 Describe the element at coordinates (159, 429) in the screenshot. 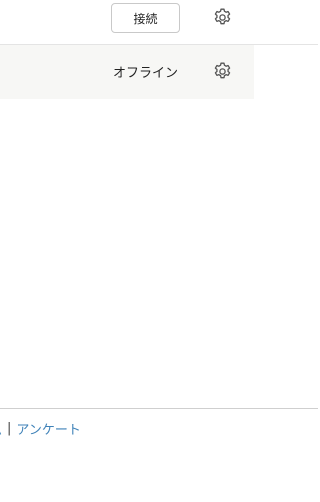

I see `footer-links: ム | アンケート` at that location.